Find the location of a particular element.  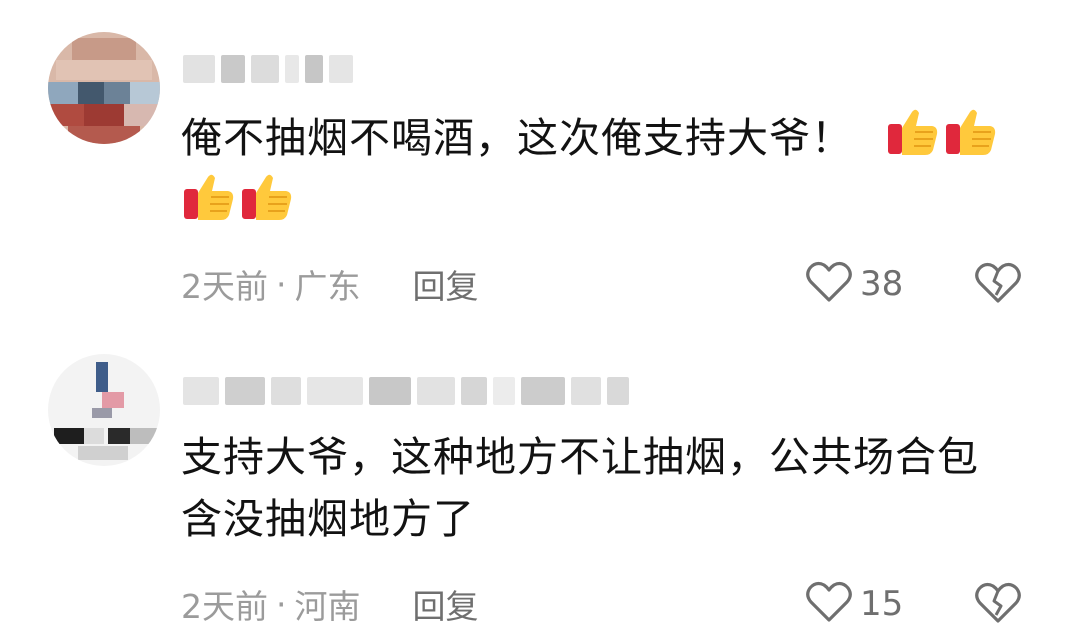

comment-content: 俺不抽烟不喝酒，这次俺支持大爷！ is located at coordinates (517, 138).